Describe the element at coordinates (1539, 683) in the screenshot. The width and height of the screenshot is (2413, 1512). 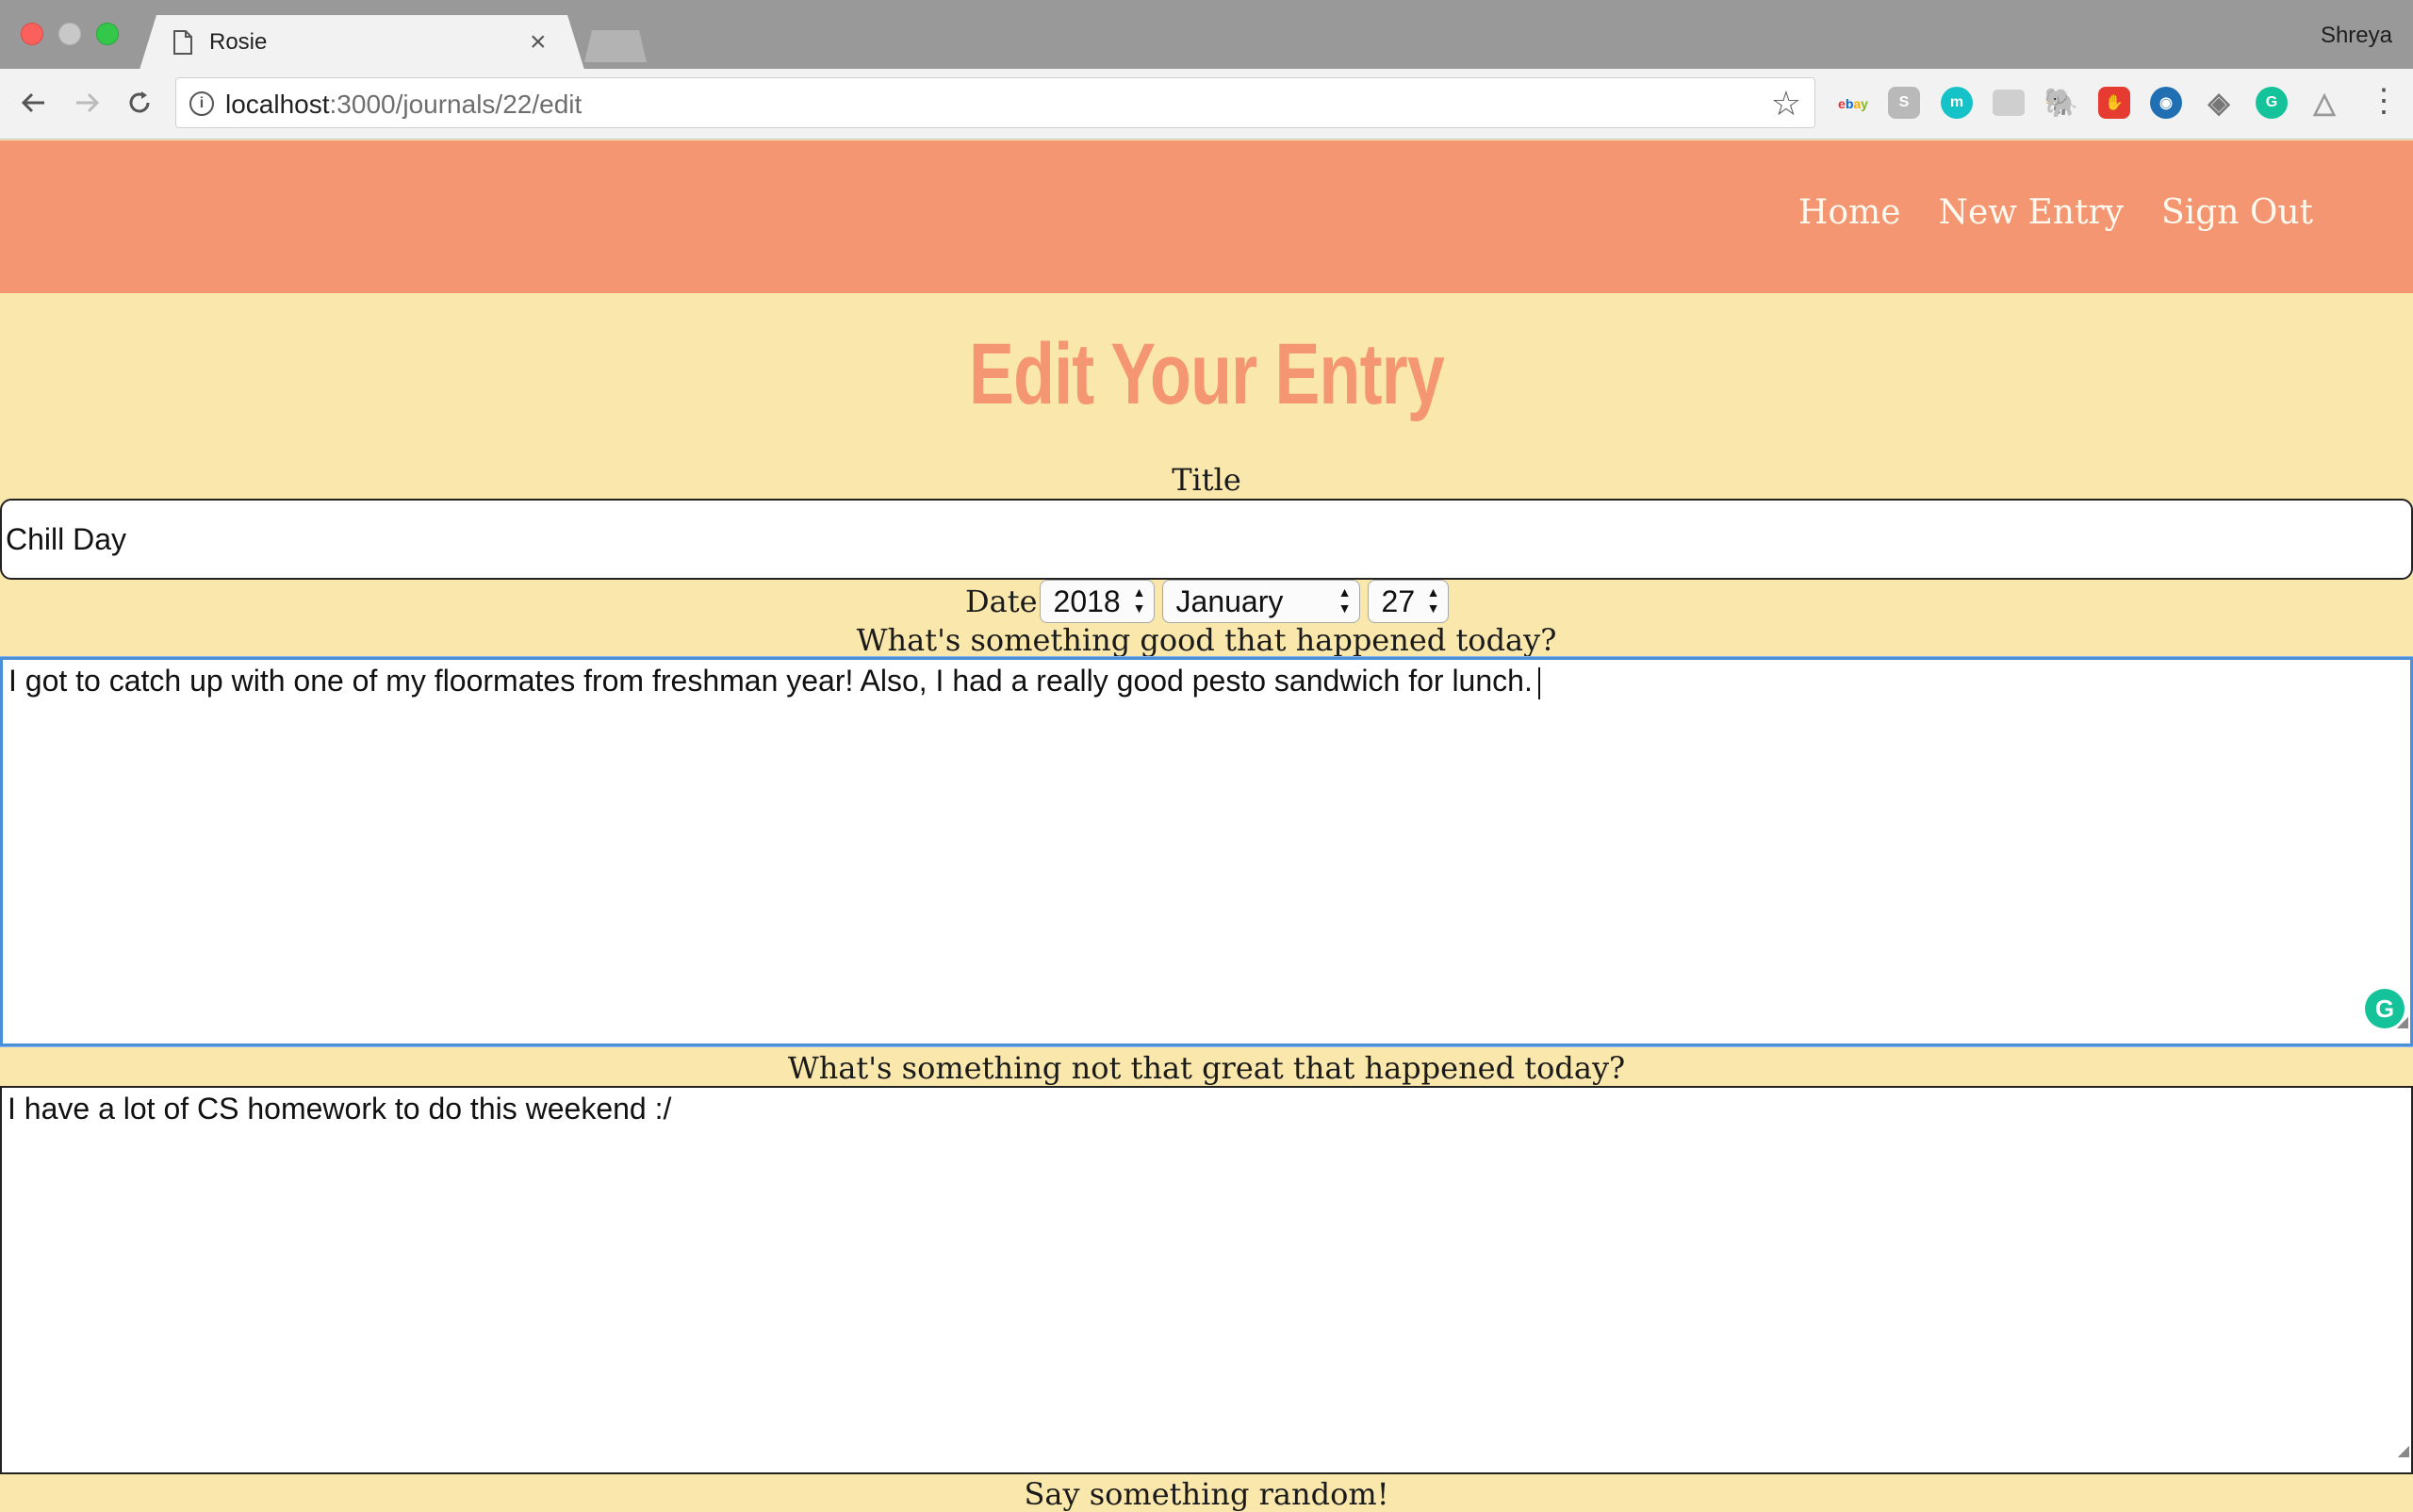
I see `text-caret` at that location.